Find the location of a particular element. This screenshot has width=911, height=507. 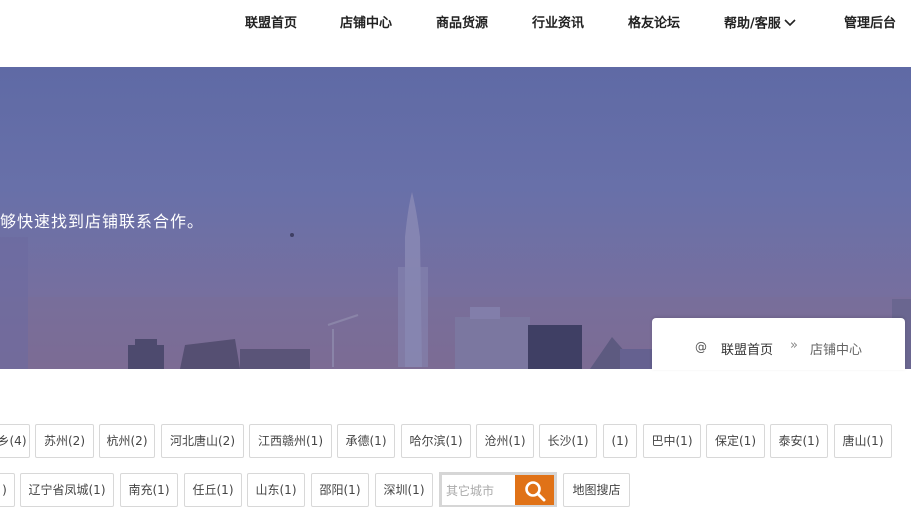

search-icon is located at coordinates (535, 491).